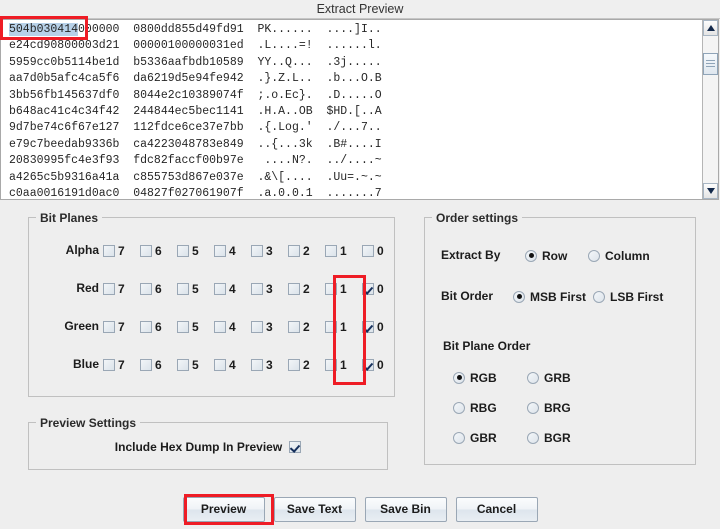 The height and width of the screenshot is (529, 720). What do you see at coordinates (533, 437) in the screenshot?
I see `radio-bit-plane-order-bgr-indicator` at bounding box center [533, 437].